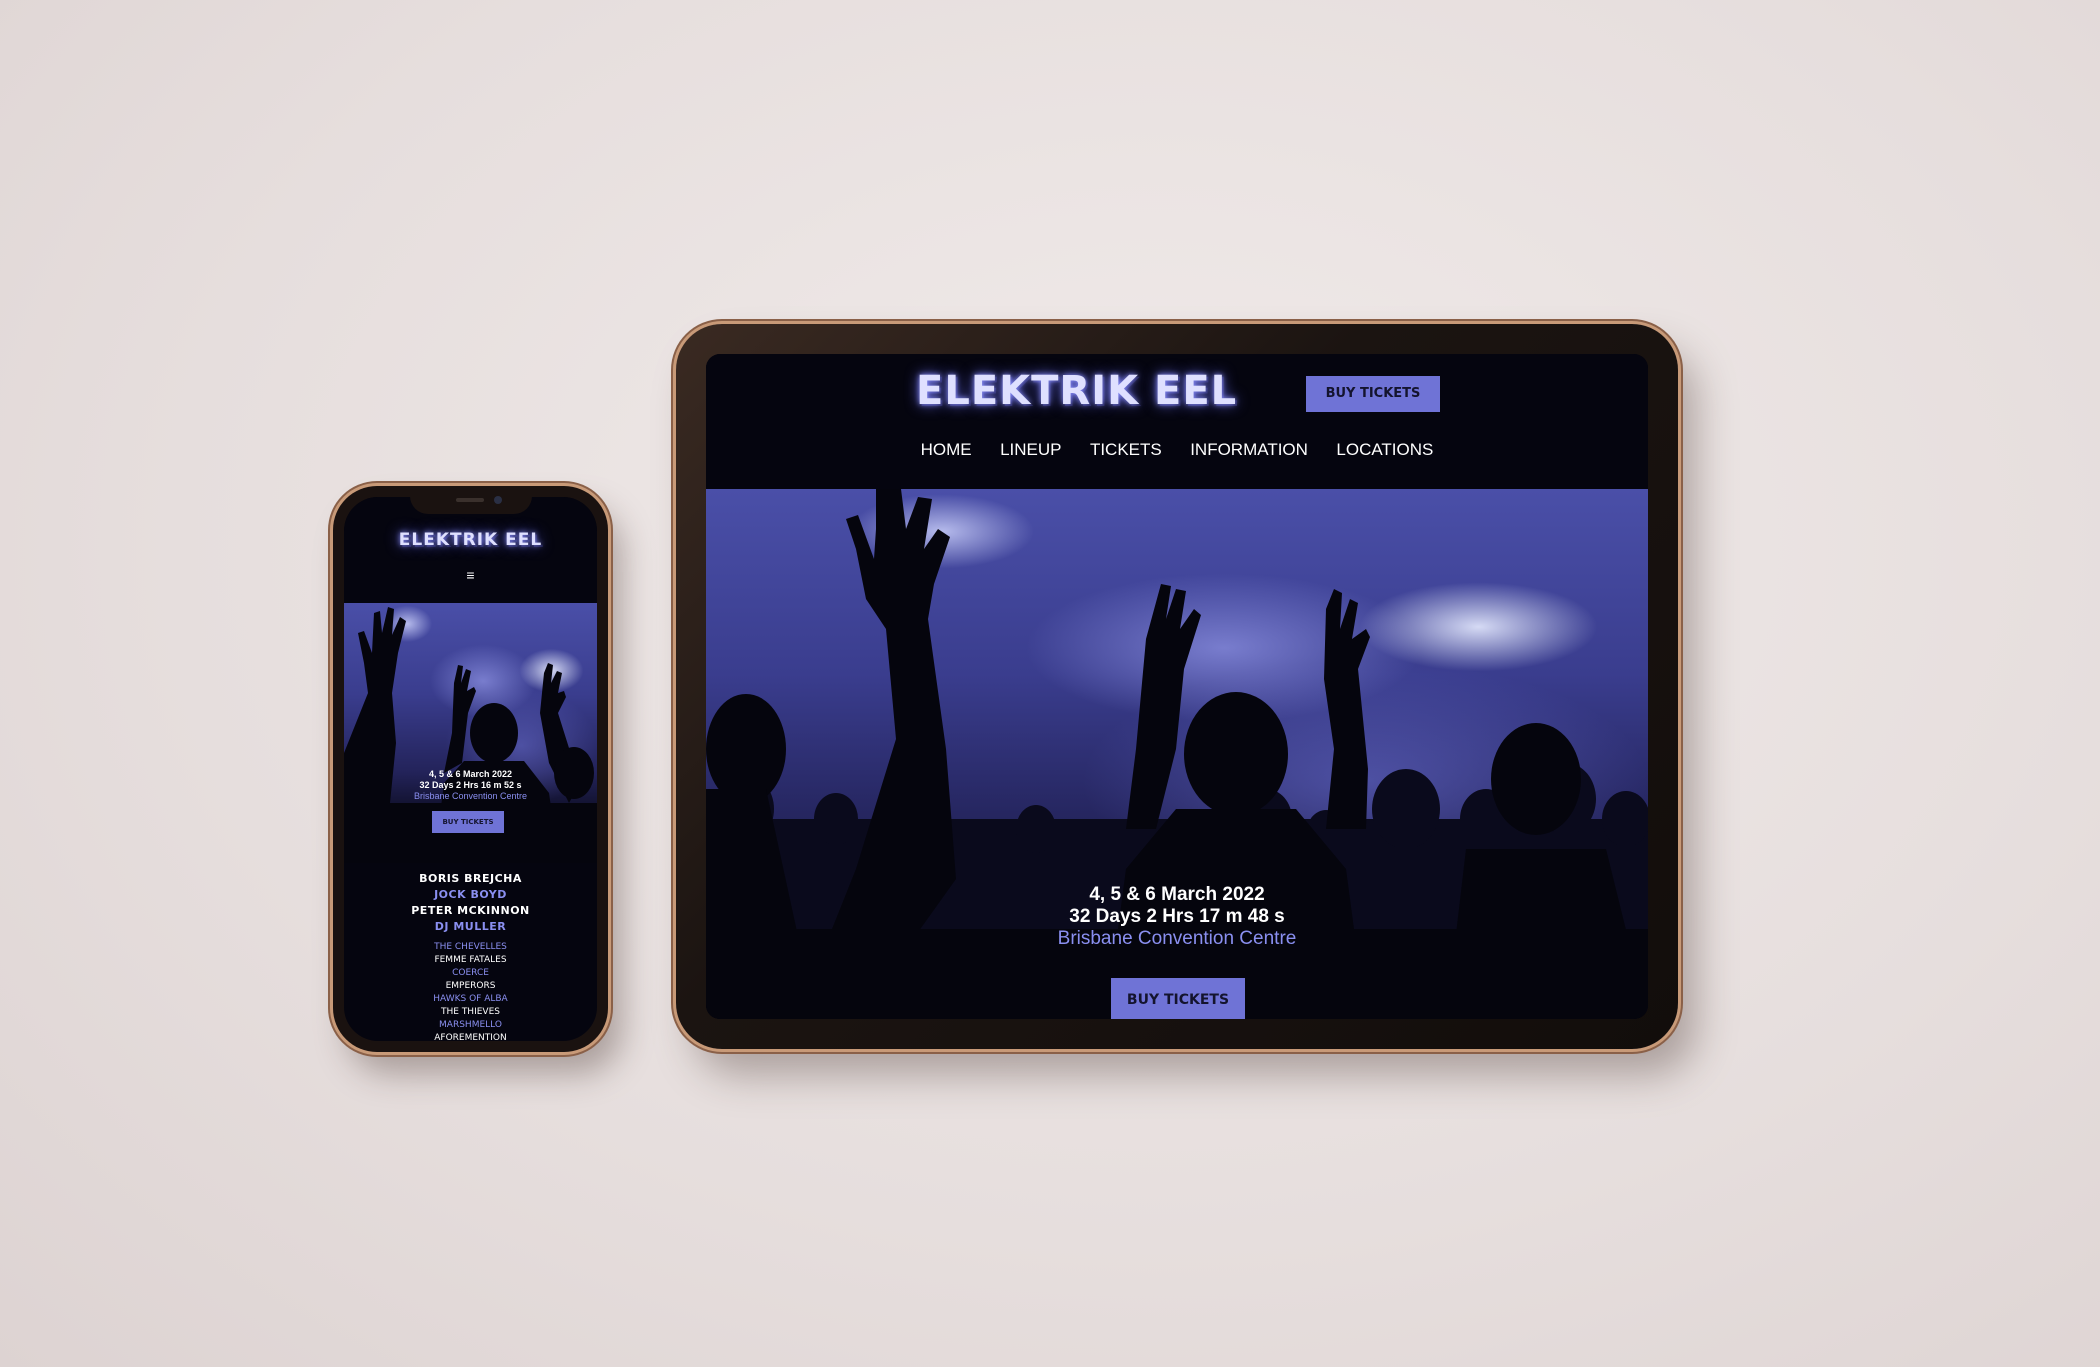 This screenshot has height=1367, width=2100. Describe the element at coordinates (470, 540) in the screenshot. I see `mobile-site-logo: ELEKTRIK EEL` at that location.